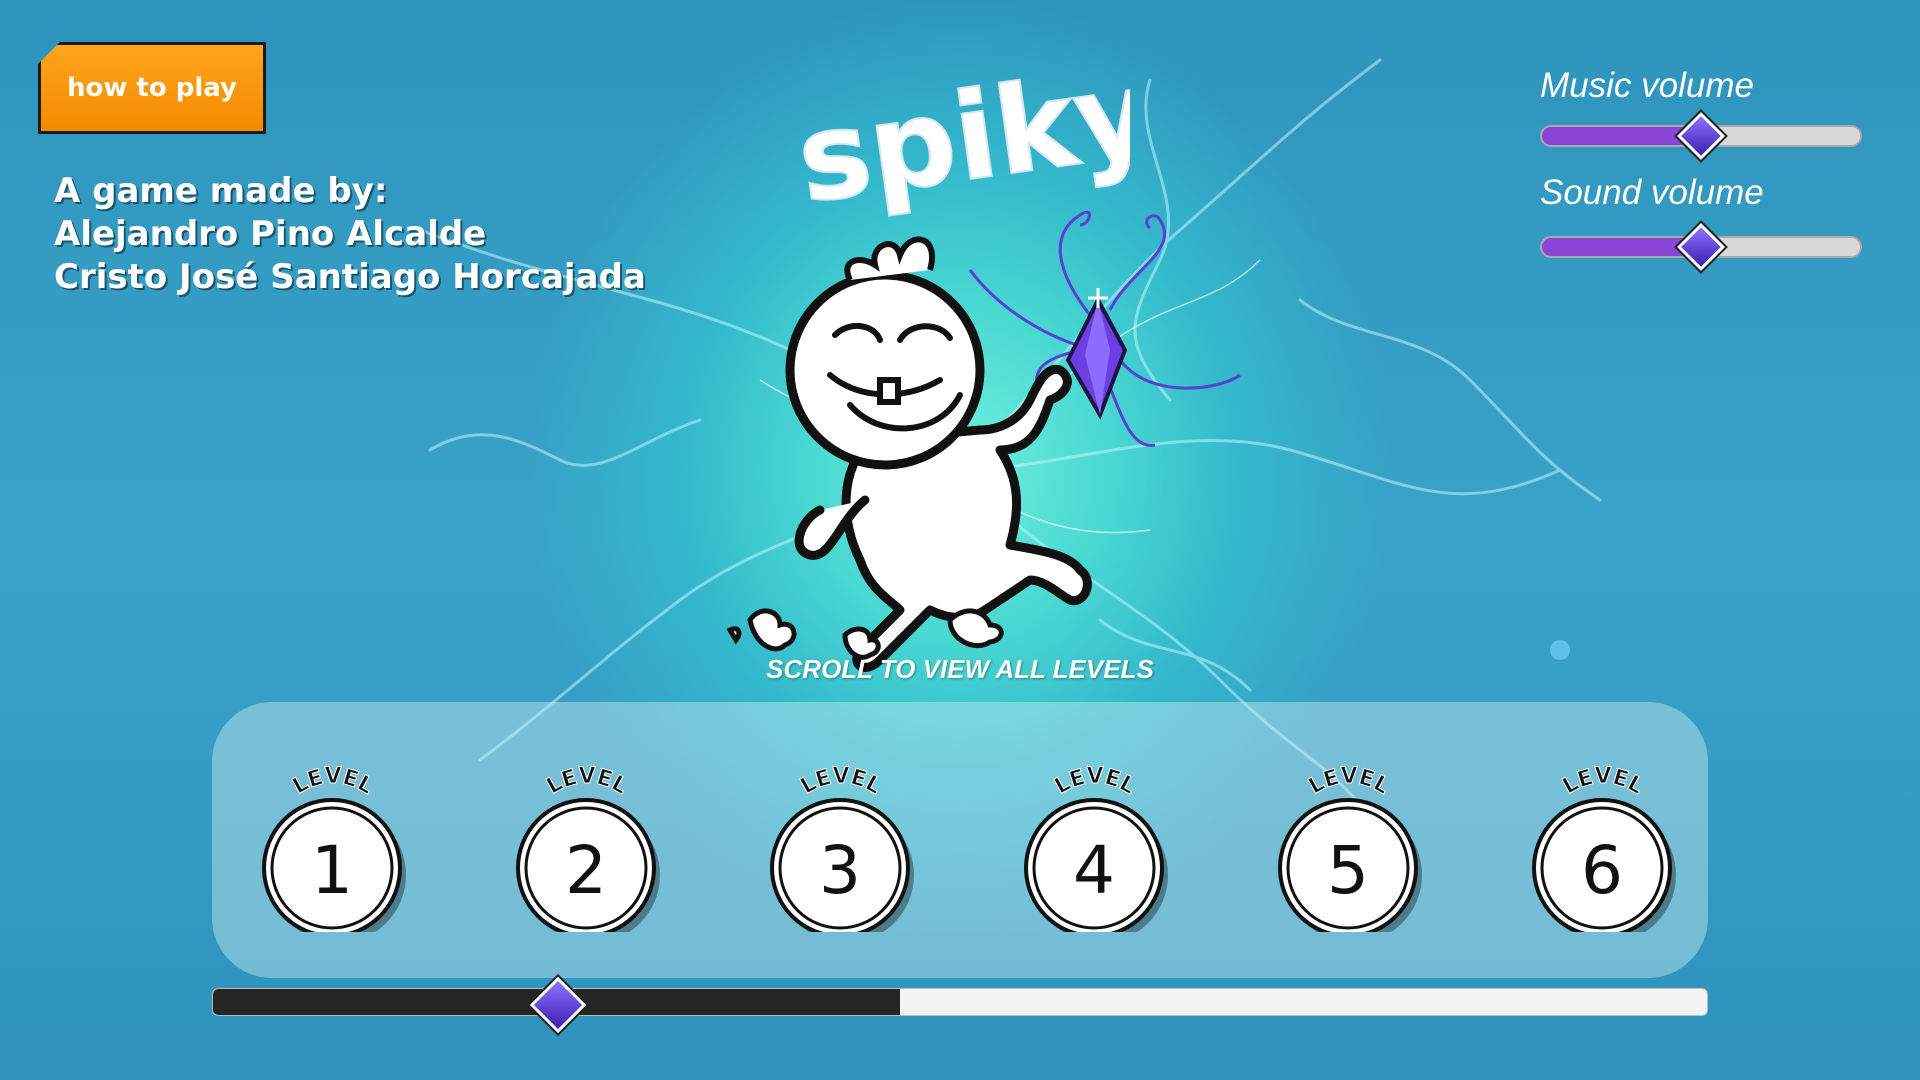 The height and width of the screenshot is (1080, 1920). What do you see at coordinates (1647, 85) in the screenshot?
I see `music-volume-label: Music volume` at bounding box center [1647, 85].